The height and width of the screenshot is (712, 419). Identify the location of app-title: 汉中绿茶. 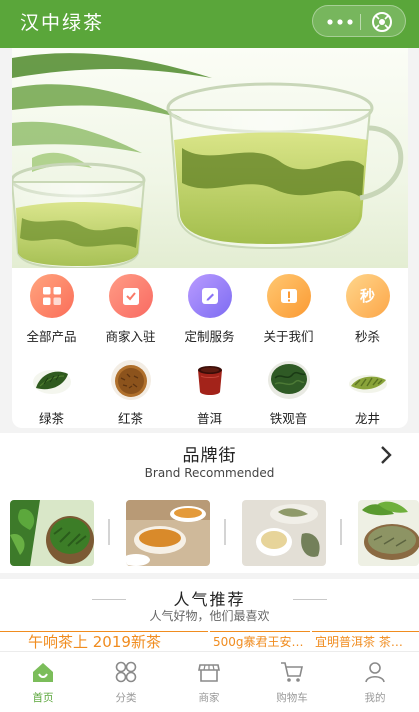
(62, 23).